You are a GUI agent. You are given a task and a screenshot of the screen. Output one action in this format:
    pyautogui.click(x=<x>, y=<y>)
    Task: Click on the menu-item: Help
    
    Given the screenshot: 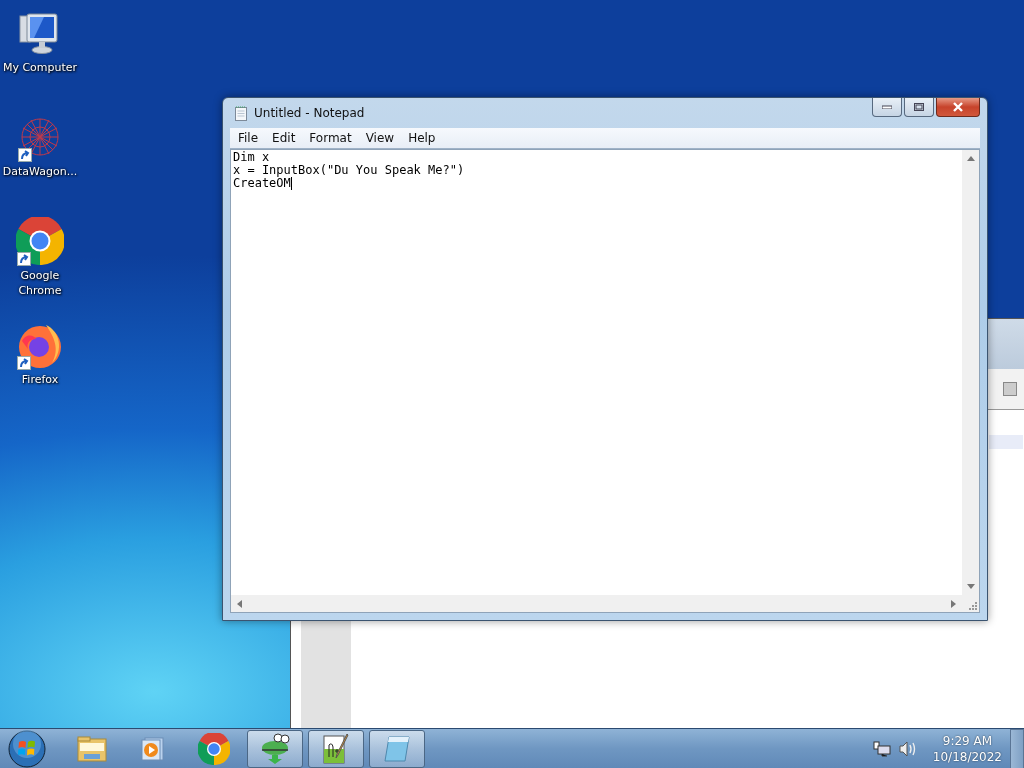 What is the action you would take?
    pyautogui.click(x=422, y=138)
    